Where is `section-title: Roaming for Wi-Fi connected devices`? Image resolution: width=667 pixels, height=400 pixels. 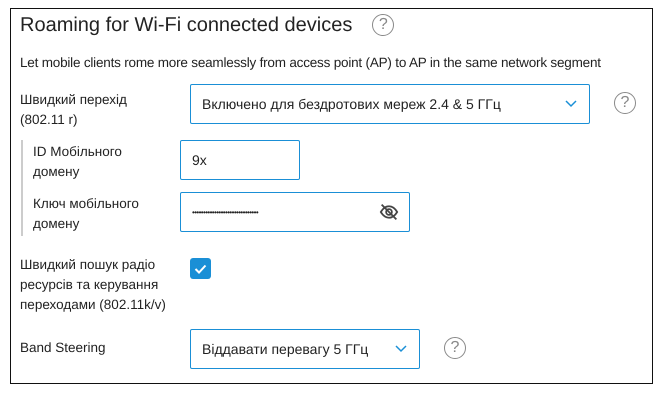 section-title: Roaming for Wi-Fi connected devices is located at coordinates (186, 25).